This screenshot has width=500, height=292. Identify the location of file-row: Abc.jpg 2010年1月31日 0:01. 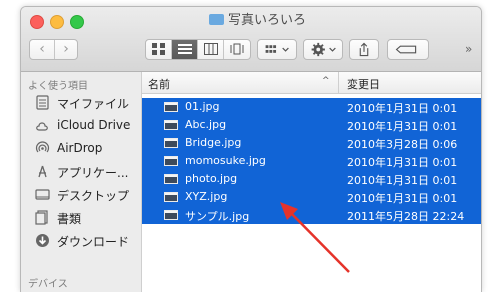
(311, 125).